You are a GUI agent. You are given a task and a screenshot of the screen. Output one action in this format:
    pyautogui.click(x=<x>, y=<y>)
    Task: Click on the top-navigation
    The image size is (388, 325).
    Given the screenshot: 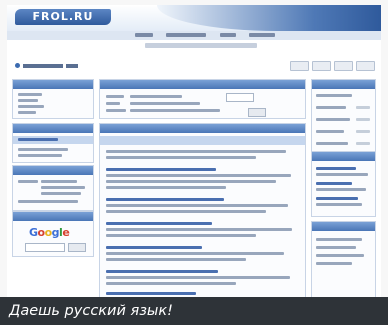 What is the action you would take?
    pyautogui.click(x=194, y=35)
    